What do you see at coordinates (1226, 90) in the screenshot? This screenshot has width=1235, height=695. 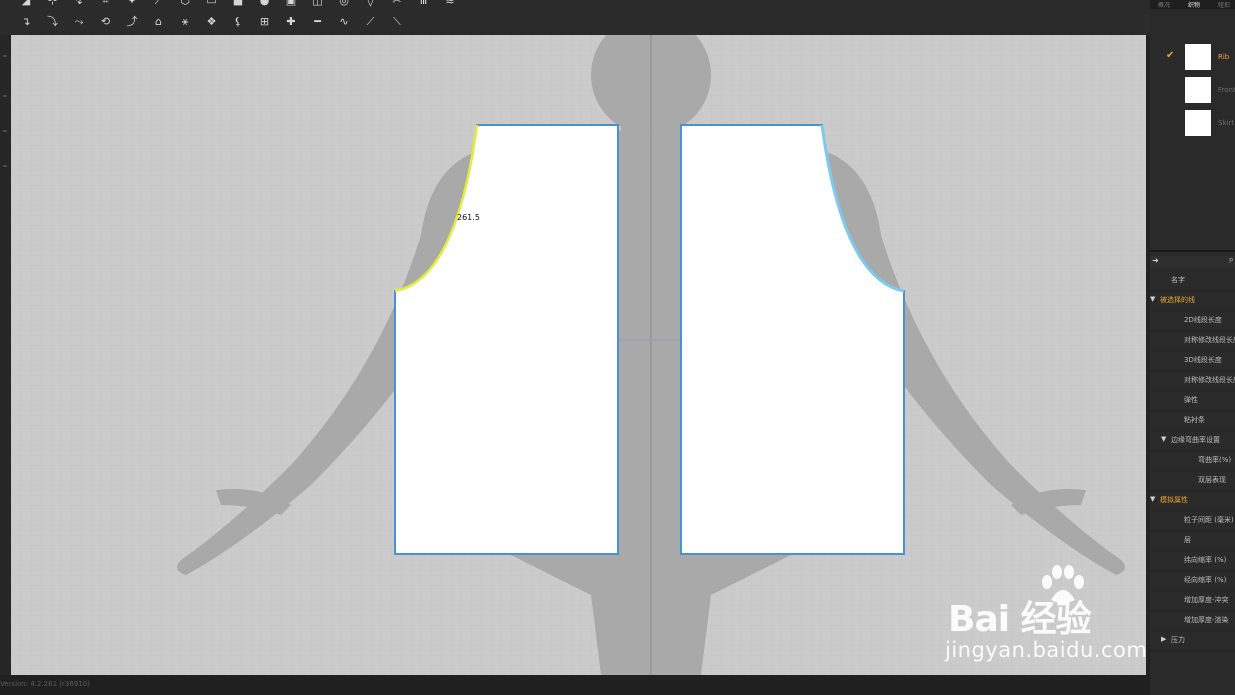 I see `fabric-name: Front` at bounding box center [1226, 90].